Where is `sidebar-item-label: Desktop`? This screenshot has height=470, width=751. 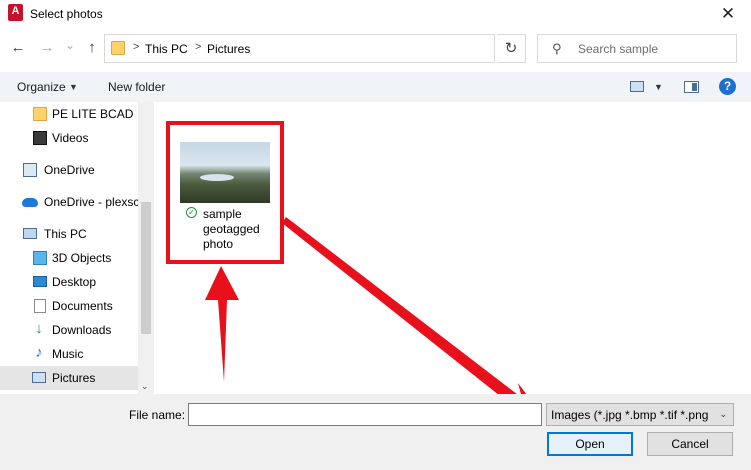 sidebar-item-label: Desktop is located at coordinates (74, 282).